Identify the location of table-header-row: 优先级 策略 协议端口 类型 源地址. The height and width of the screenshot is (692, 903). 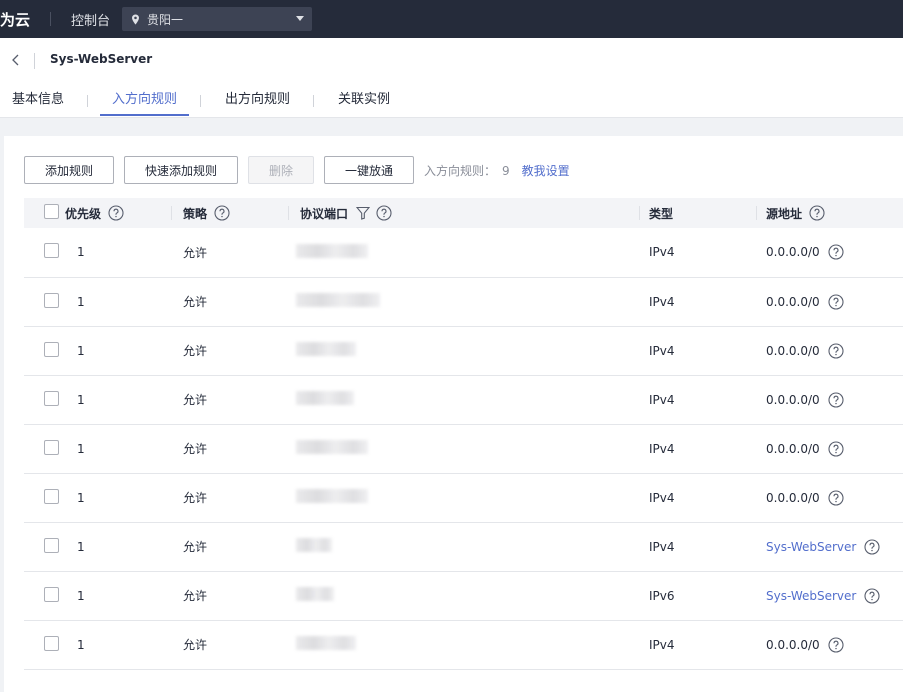
(463, 213).